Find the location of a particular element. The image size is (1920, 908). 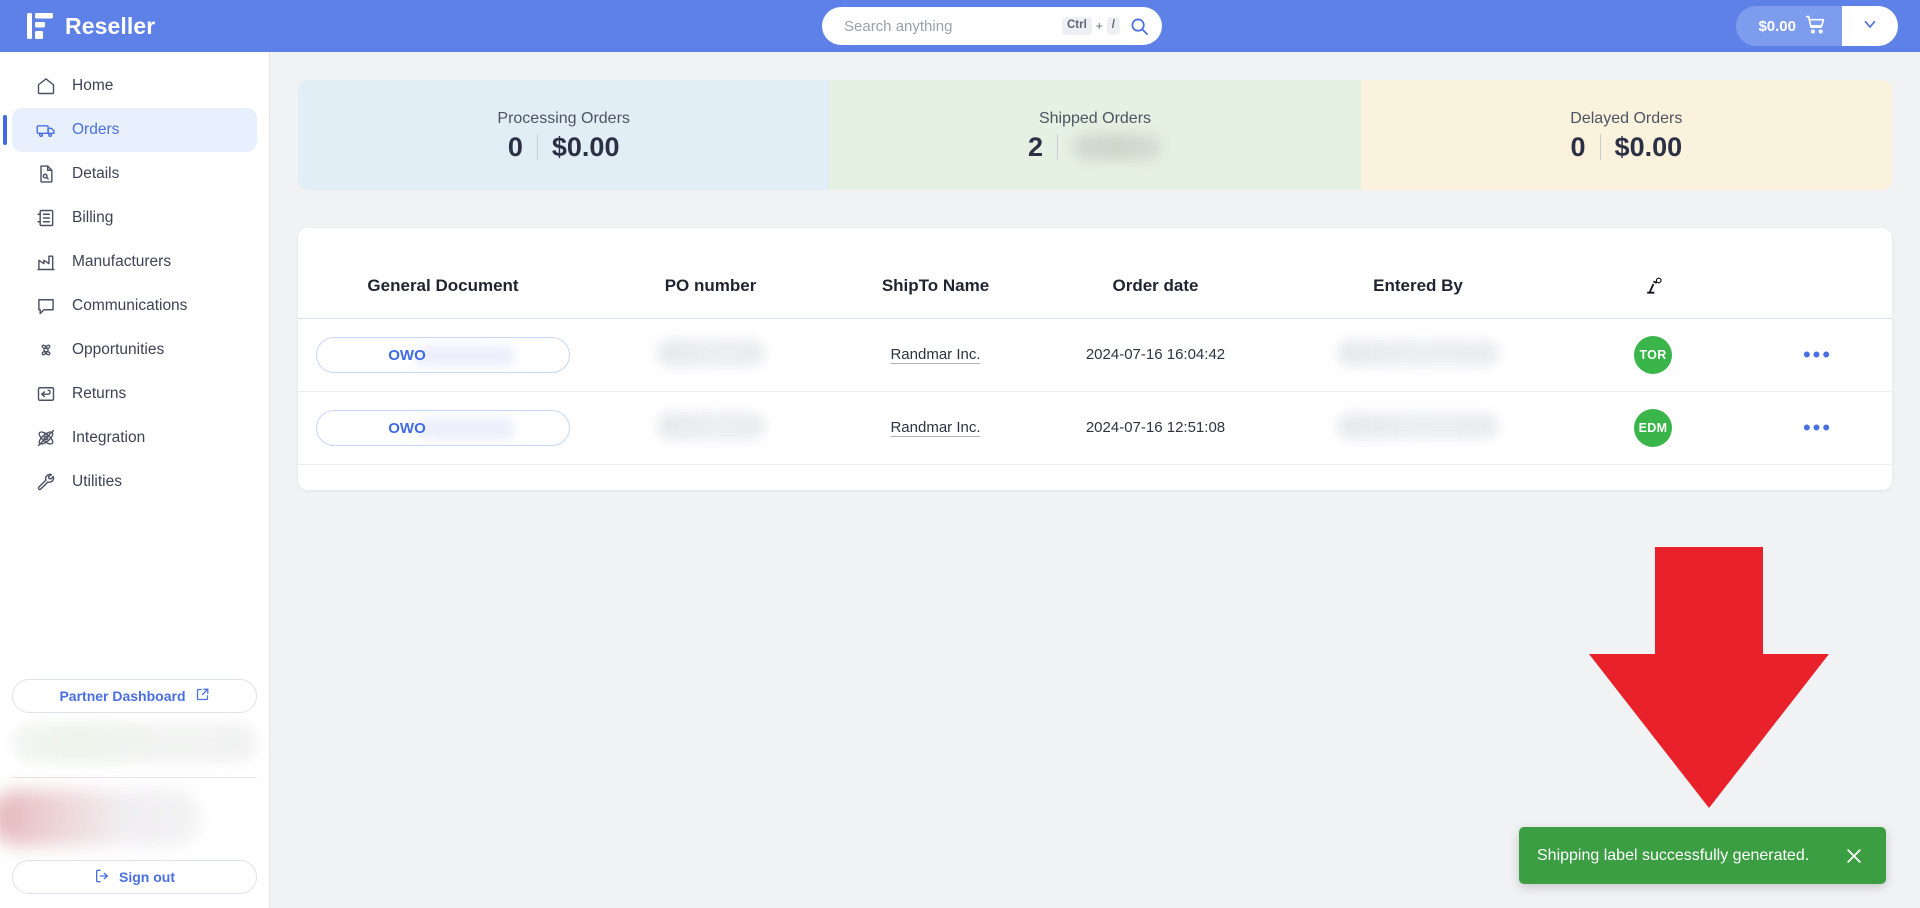

return-icon is located at coordinates (46, 394).